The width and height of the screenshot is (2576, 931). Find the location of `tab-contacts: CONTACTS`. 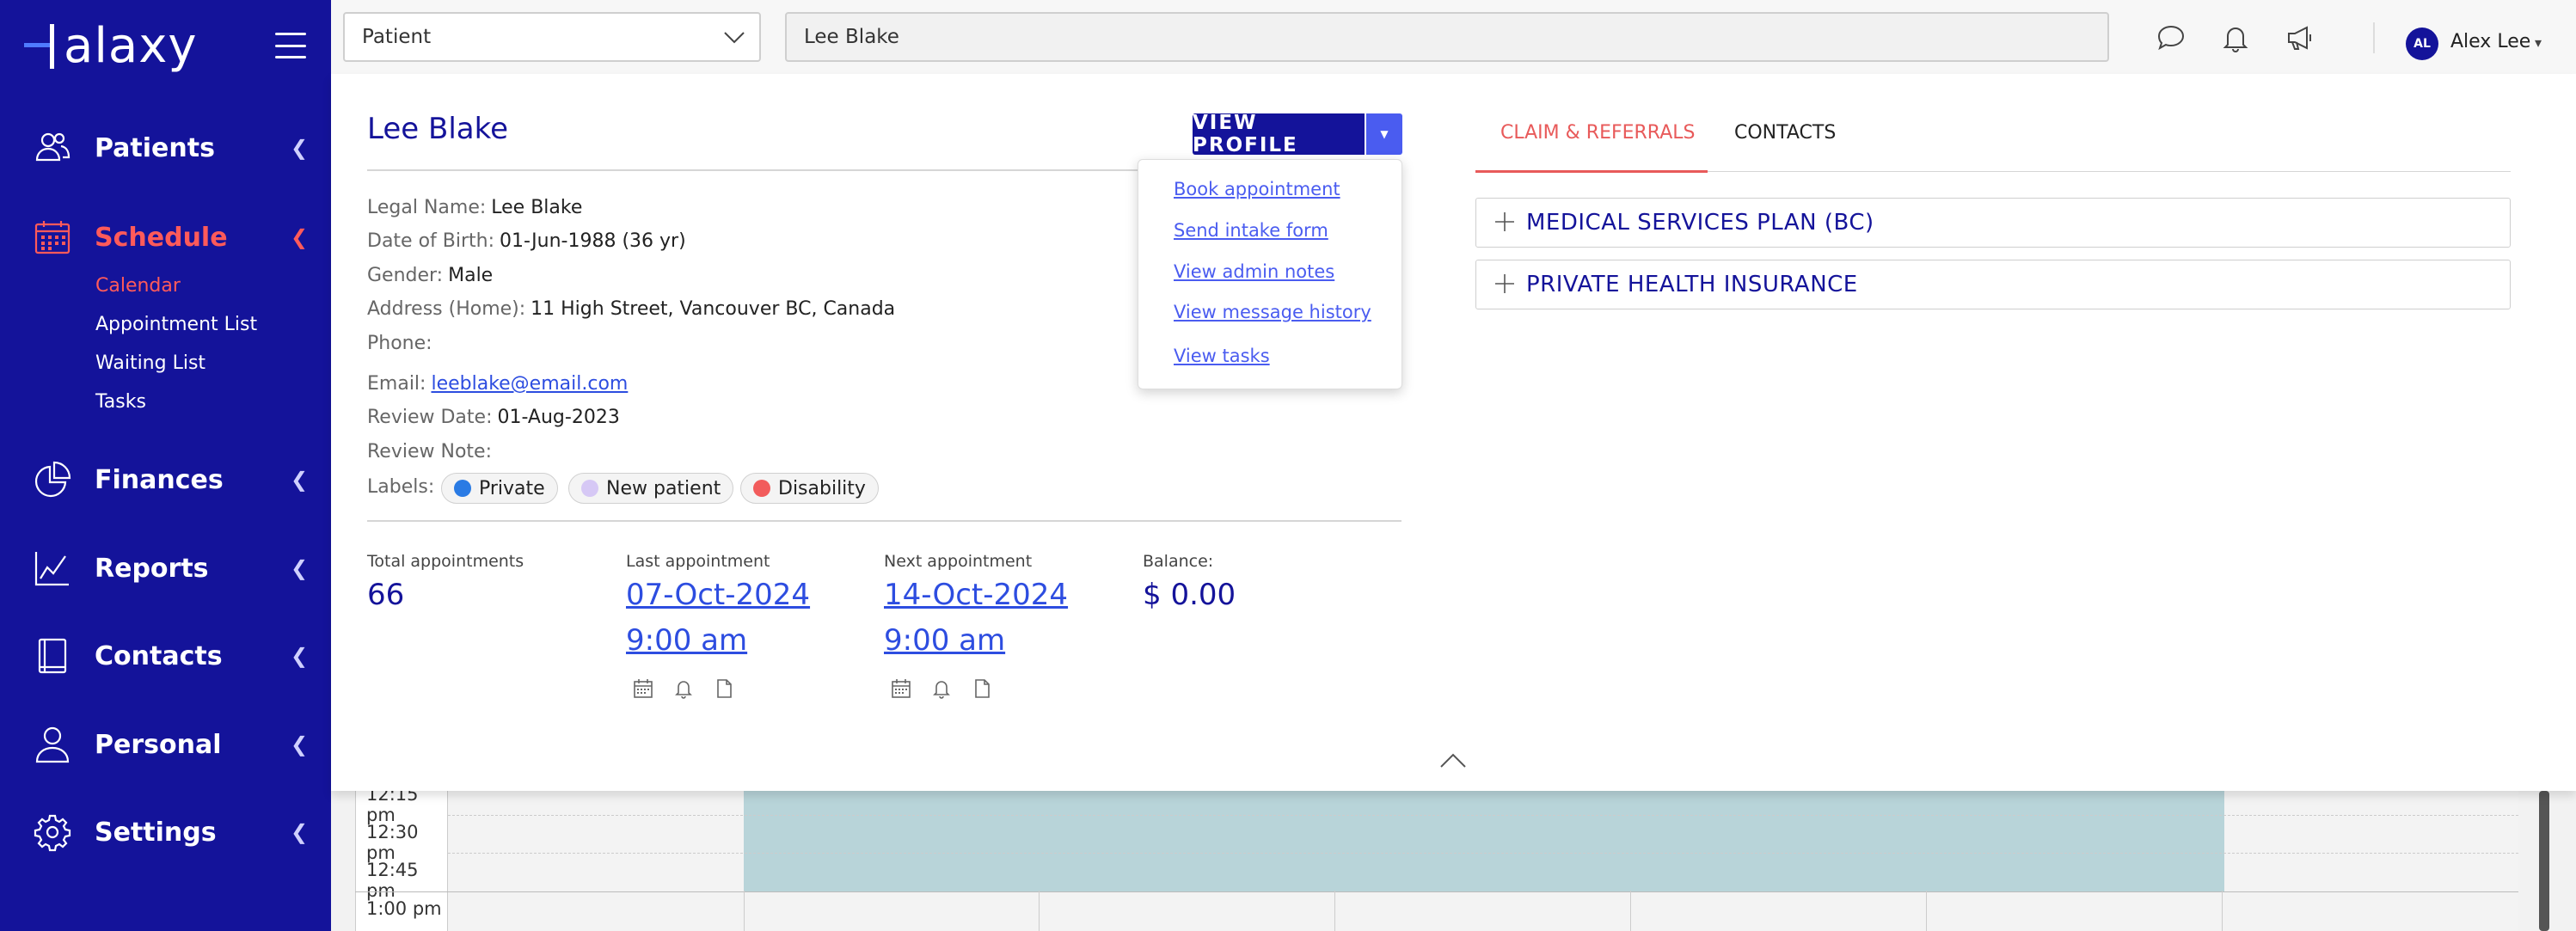

tab-contacts: CONTACTS is located at coordinates (1785, 133).